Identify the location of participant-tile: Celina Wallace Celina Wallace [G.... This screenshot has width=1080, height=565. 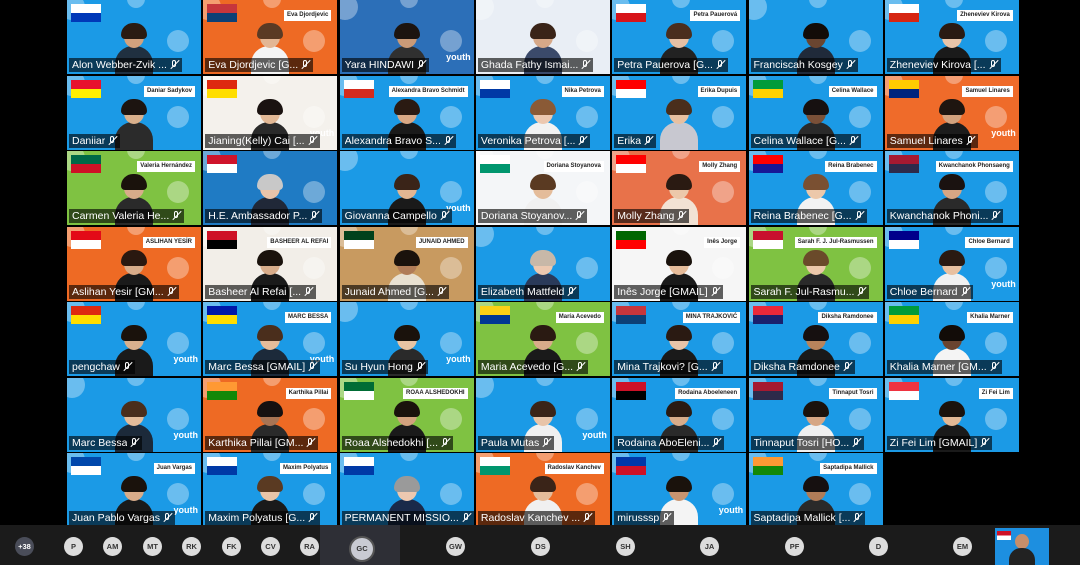
(815, 112).